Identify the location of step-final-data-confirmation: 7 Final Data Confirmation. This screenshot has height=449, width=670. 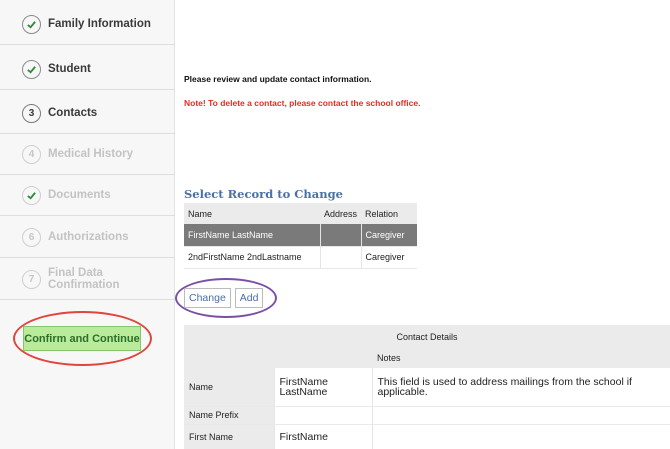
(87, 279).